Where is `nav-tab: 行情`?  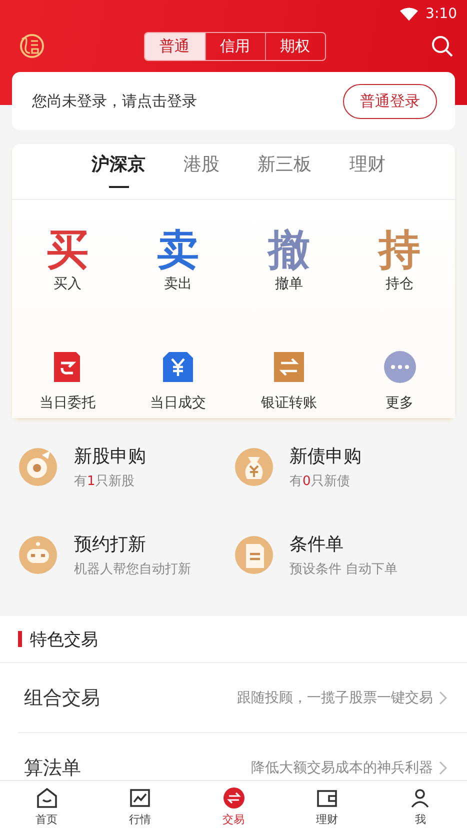
nav-tab: 行情 is located at coordinates (140, 805).